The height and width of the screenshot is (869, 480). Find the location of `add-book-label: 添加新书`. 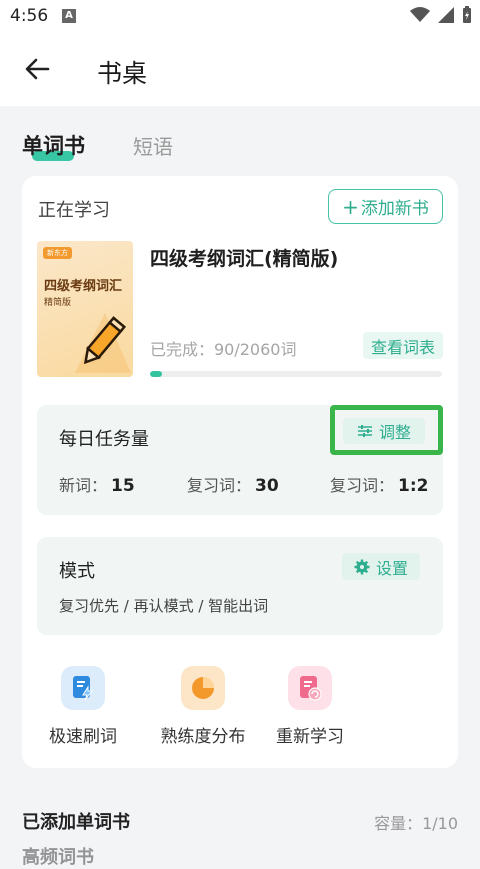

add-book-label: 添加新书 is located at coordinates (394, 209).